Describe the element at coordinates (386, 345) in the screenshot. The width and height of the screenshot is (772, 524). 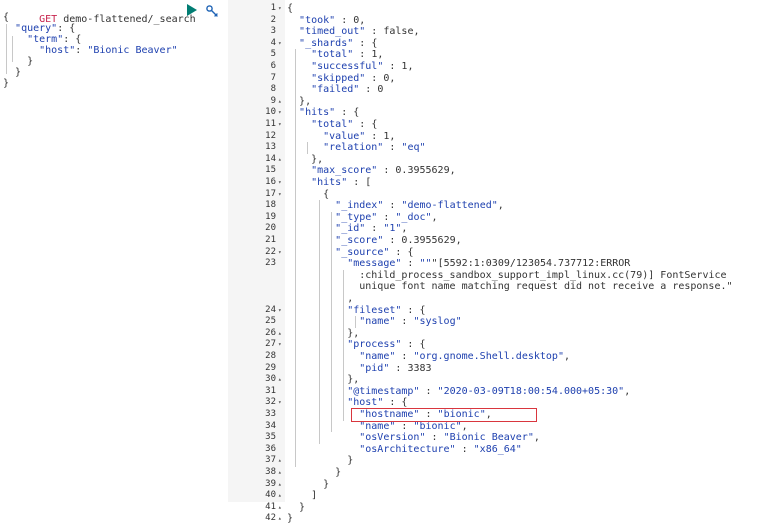
I see `response-line: "process" : {` at that location.